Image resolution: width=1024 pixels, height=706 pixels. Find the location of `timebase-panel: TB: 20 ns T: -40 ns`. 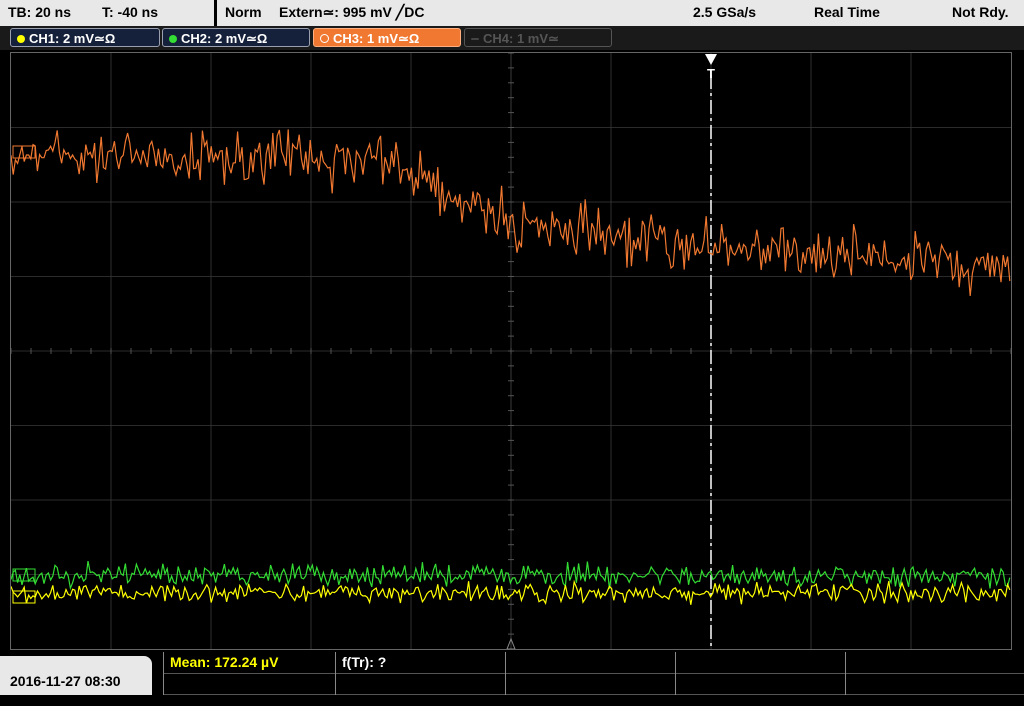

timebase-panel: TB: 20 ns T: -40 ns is located at coordinates (107, 13).